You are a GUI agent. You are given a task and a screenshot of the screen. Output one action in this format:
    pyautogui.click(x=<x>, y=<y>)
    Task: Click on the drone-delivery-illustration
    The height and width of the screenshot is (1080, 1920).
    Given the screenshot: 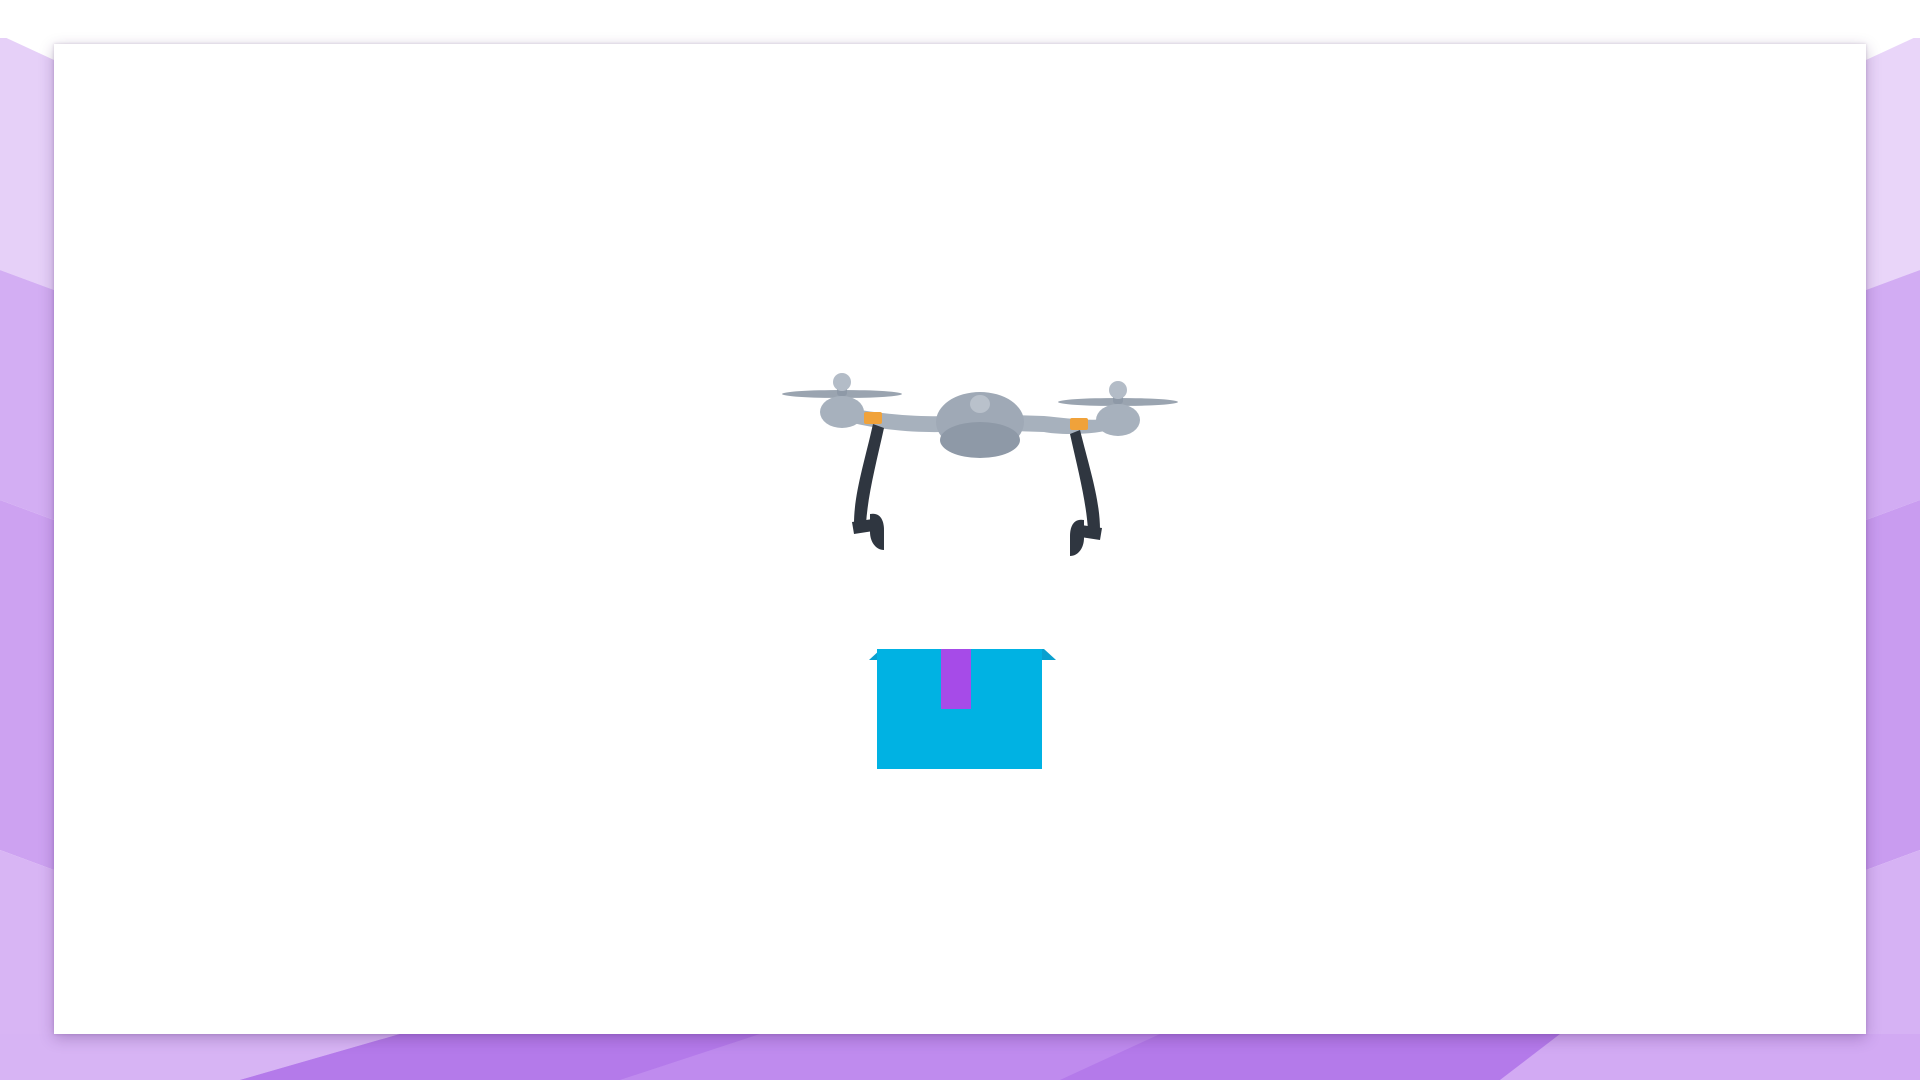 What is the action you would take?
    pyautogui.click(x=980, y=571)
    